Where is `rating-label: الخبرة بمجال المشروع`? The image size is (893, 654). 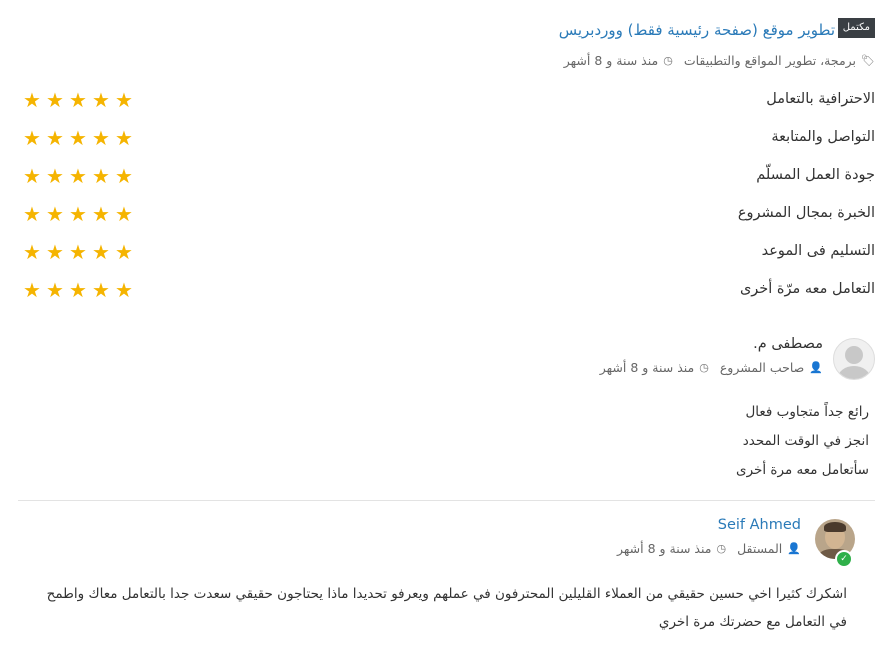 rating-label: الخبرة بمجال المشروع is located at coordinates (806, 213).